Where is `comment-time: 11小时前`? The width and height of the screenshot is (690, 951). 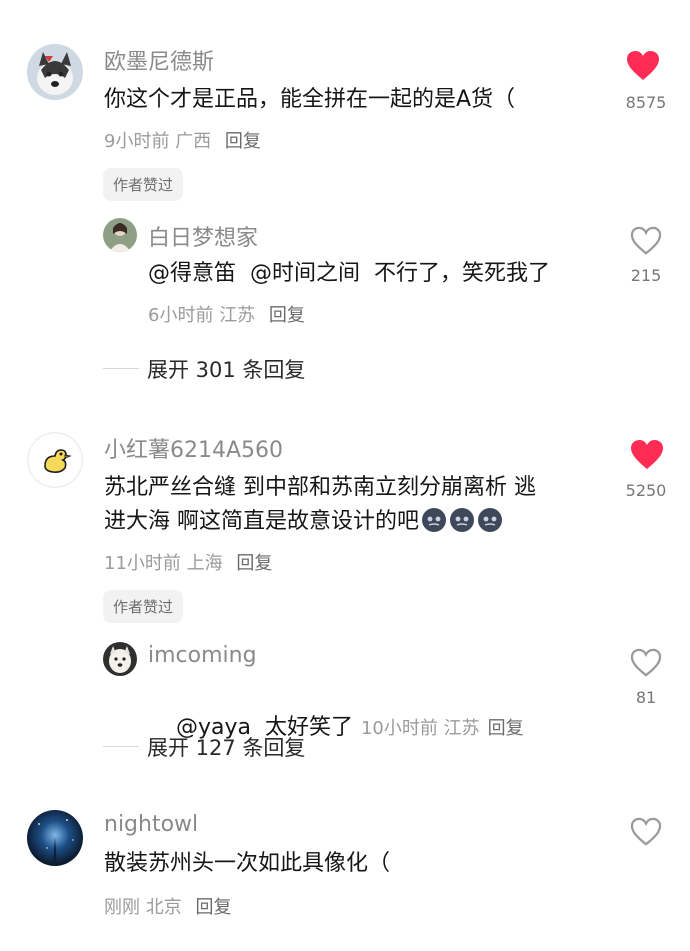 comment-time: 11小时前 is located at coordinates (142, 563).